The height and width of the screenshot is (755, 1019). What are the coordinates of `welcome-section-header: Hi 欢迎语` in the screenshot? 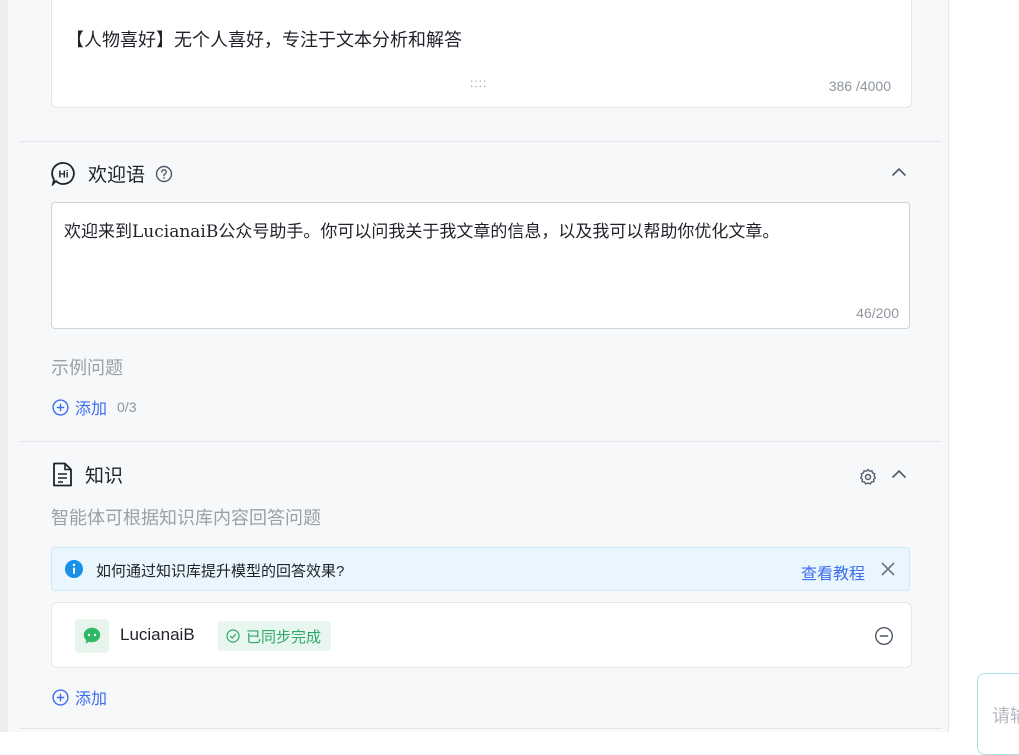 It's located at (112, 173).